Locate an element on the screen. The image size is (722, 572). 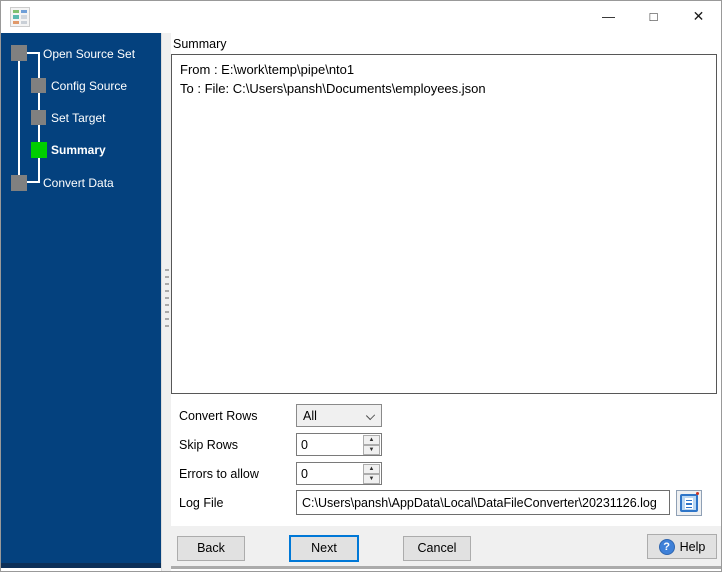
sidebar-item-set-target: Set Target is located at coordinates (78, 118).